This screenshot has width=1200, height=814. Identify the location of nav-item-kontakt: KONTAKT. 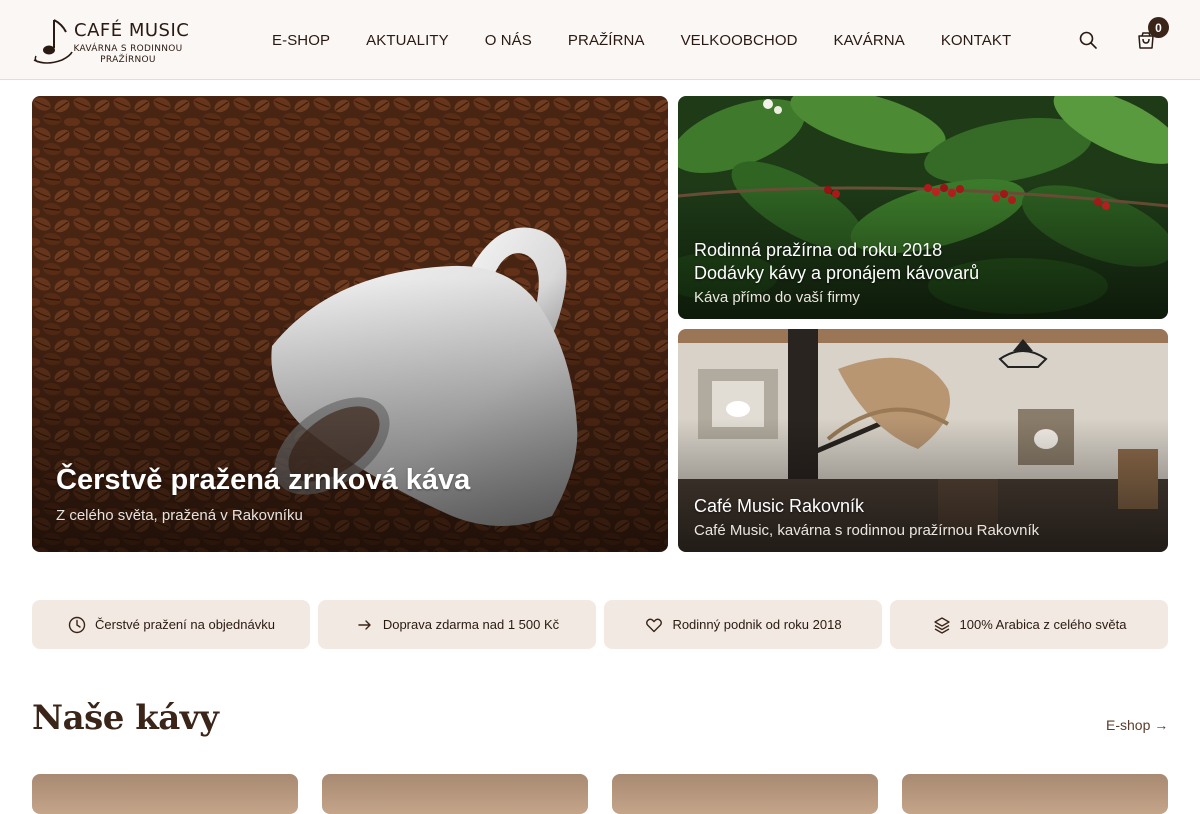
(976, 40).